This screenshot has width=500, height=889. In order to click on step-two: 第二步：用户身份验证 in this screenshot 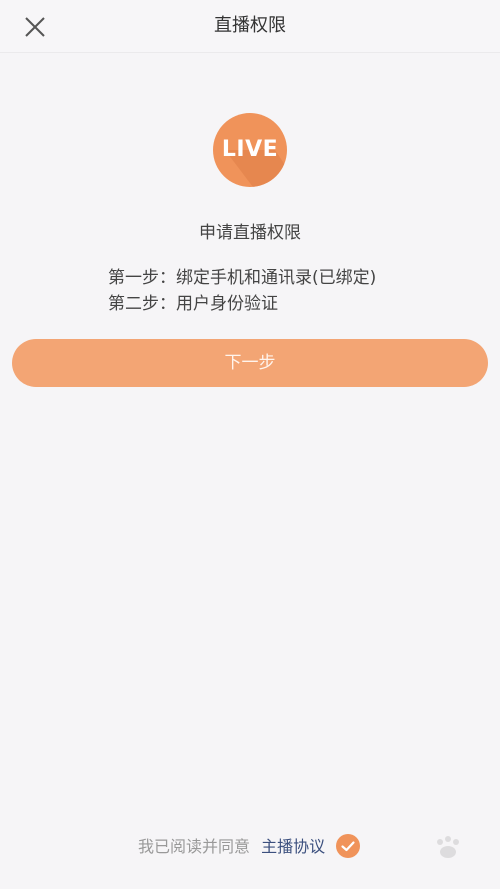, I will do `click(193, 304)`.